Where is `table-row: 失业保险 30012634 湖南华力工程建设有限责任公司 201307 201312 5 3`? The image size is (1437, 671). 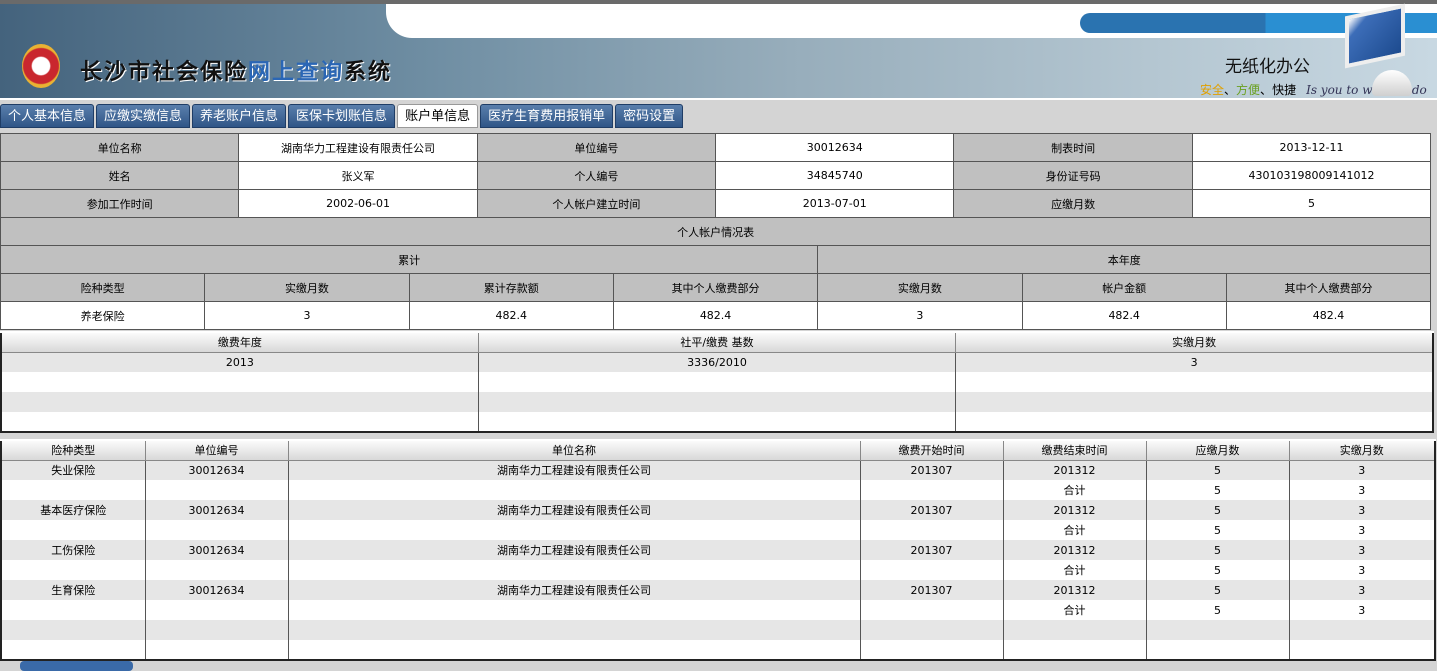 table-row: 失业保险 30012634 湖南华力工程建设有限责任公司 201307 201312 5 3 is located at coordinates (718, 470).